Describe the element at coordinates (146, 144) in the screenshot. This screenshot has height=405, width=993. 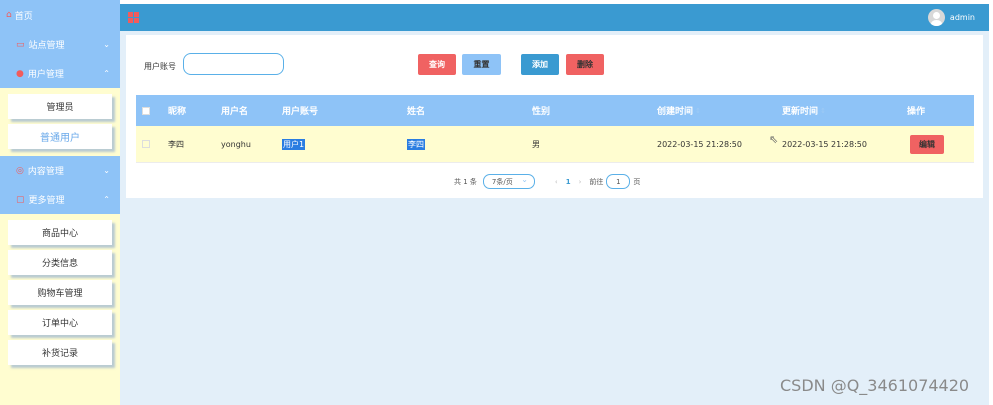
I see `row-checkbox` at that location.